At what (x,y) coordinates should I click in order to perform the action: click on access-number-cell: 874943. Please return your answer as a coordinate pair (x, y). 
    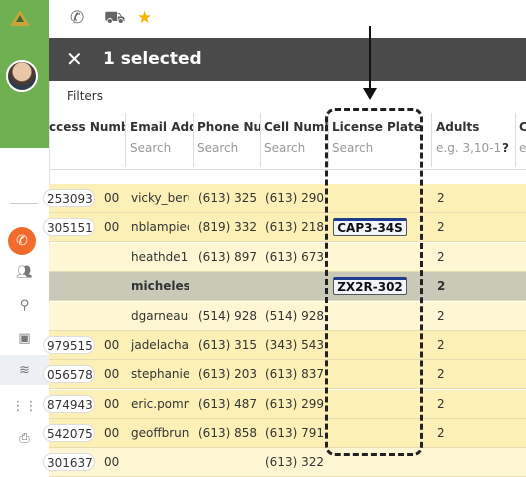
    Looking at the image, I should click on (69, 404).